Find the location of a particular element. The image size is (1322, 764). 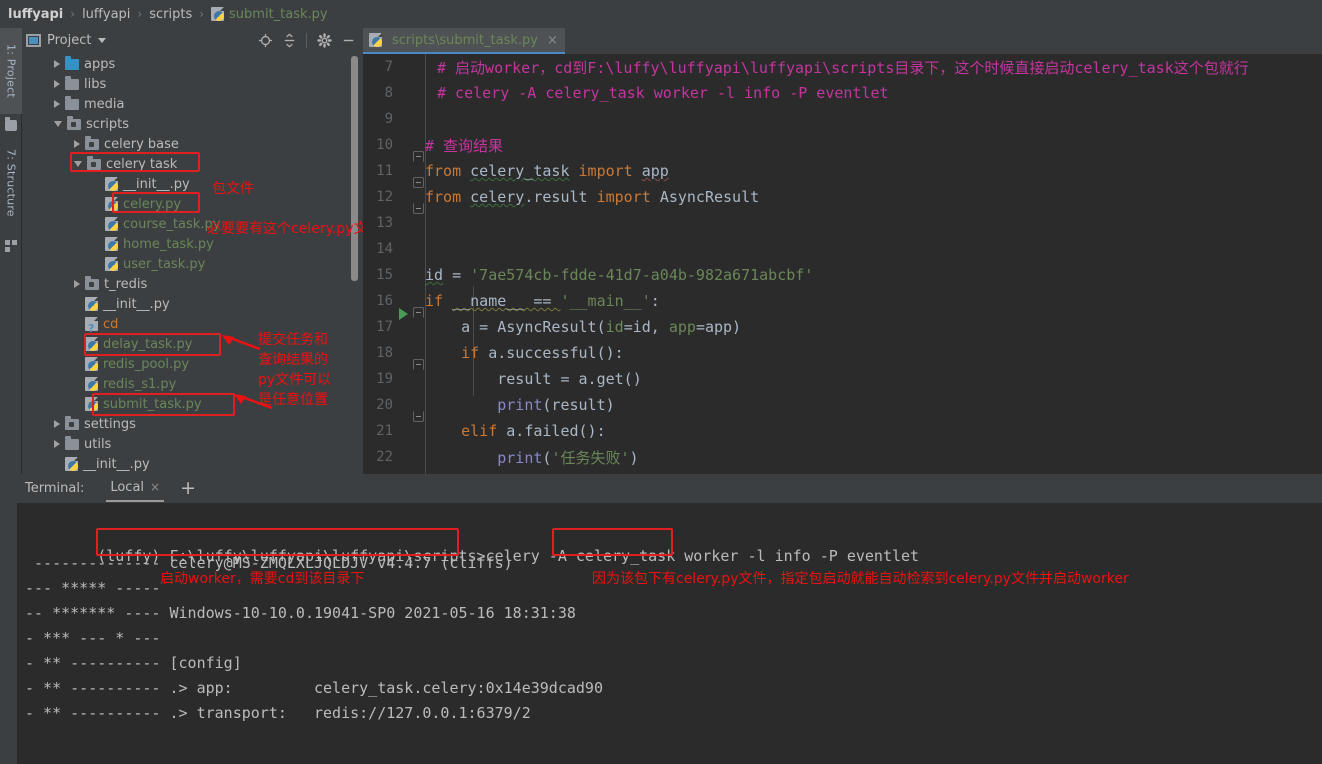

code-text: result = a.get() is located at coordinates (533, 379).